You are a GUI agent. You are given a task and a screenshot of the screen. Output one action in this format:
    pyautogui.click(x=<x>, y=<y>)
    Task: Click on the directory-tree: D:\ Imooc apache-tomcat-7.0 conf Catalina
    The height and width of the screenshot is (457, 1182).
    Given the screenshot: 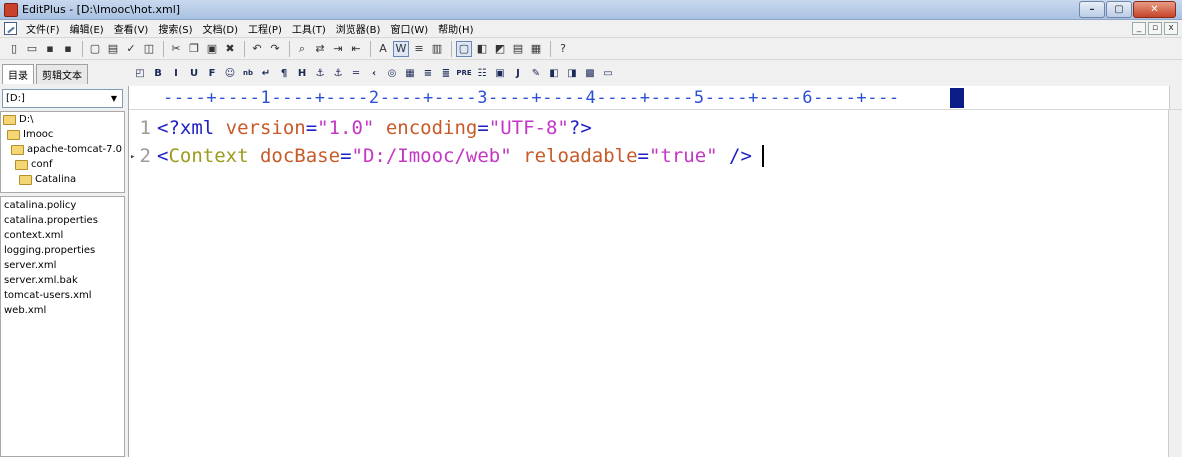 What is the action you would take?
    pyautogui.click(x=62, y=152)
    